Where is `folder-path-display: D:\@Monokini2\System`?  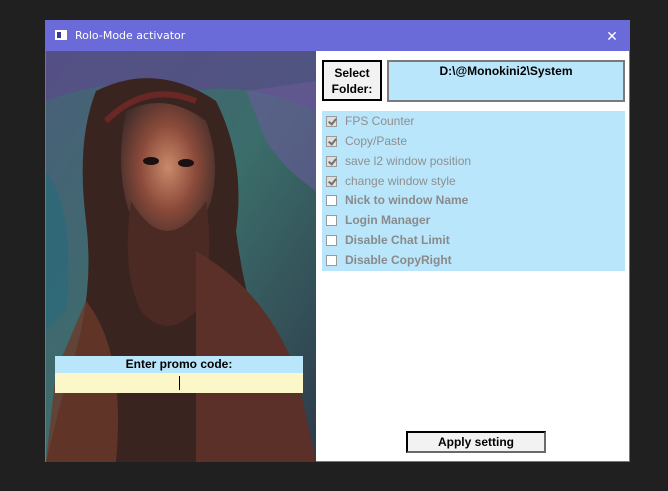 folder-path-display: D:\@Monokini2\System is located at coordinates (506, 81).